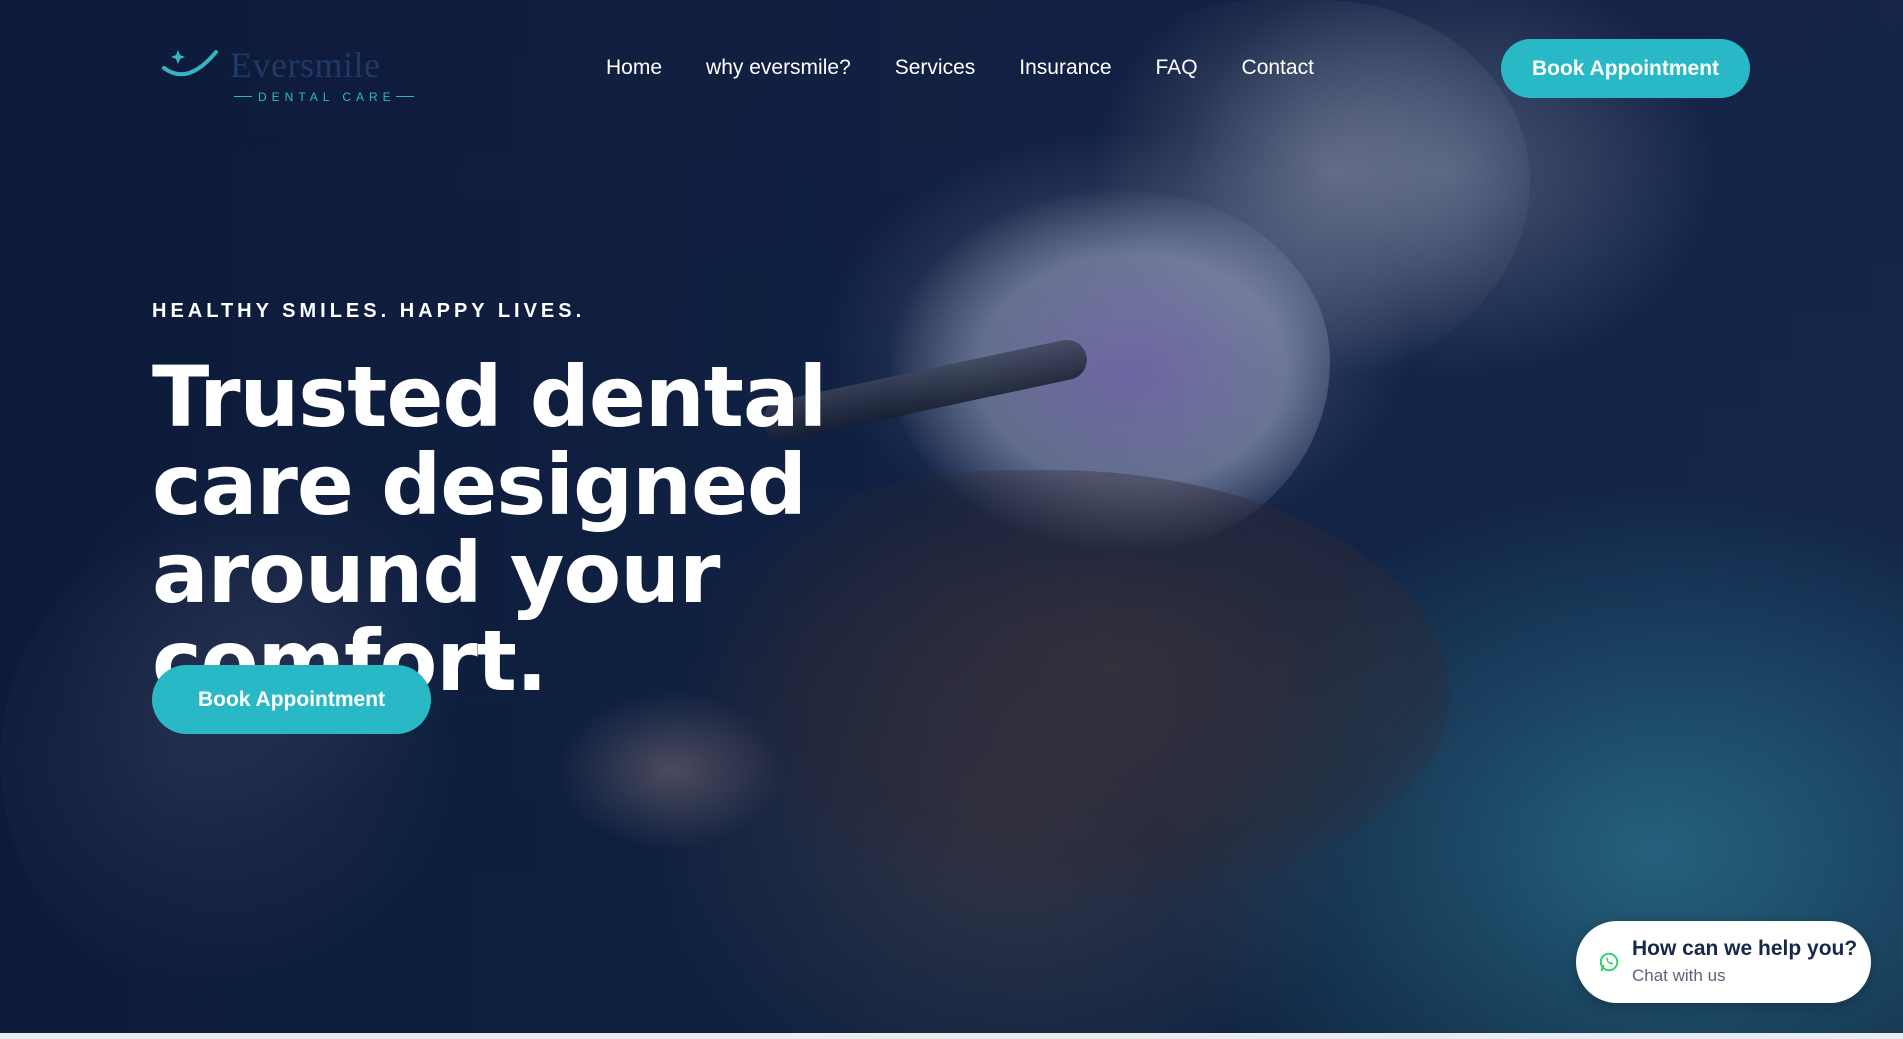 The height and width of the screenshot is (1039, 1903). I want to click on logo-divider-right, so click(405, 96).